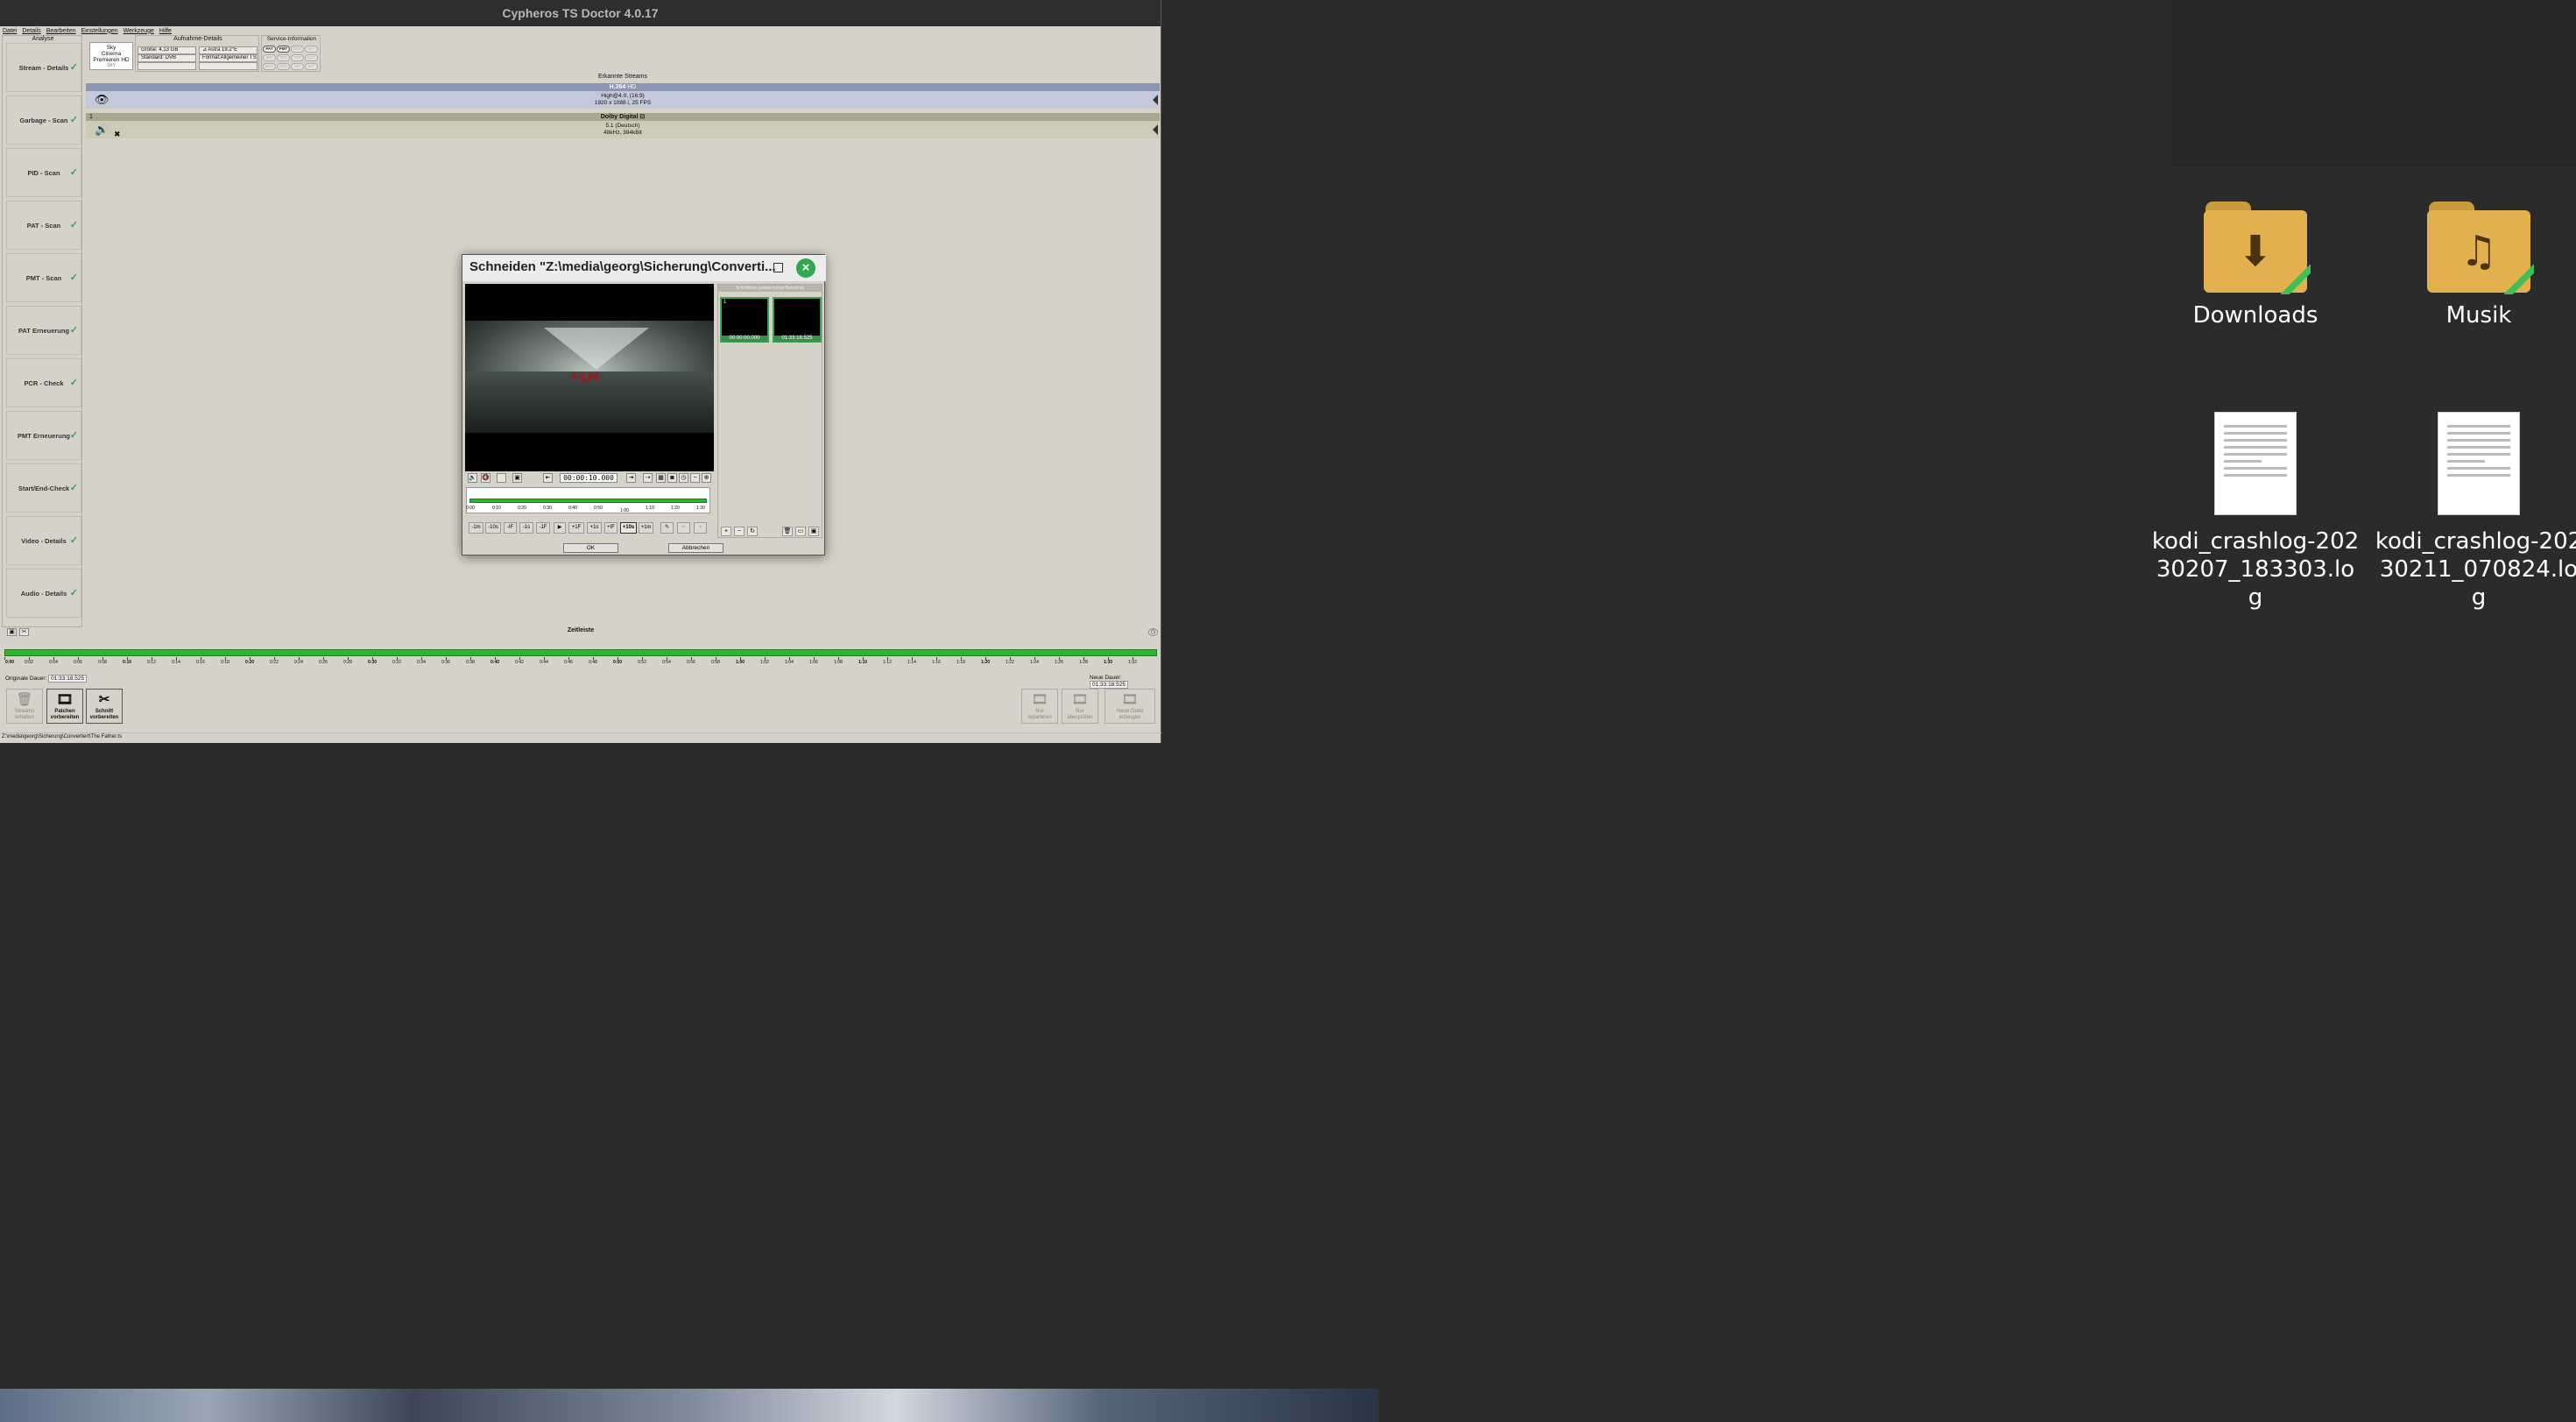  I want to click on video-stream-row: 👁 High@4.0, (16:9) 1920 x 1088 i, 25 FPS, so click(623, 100).